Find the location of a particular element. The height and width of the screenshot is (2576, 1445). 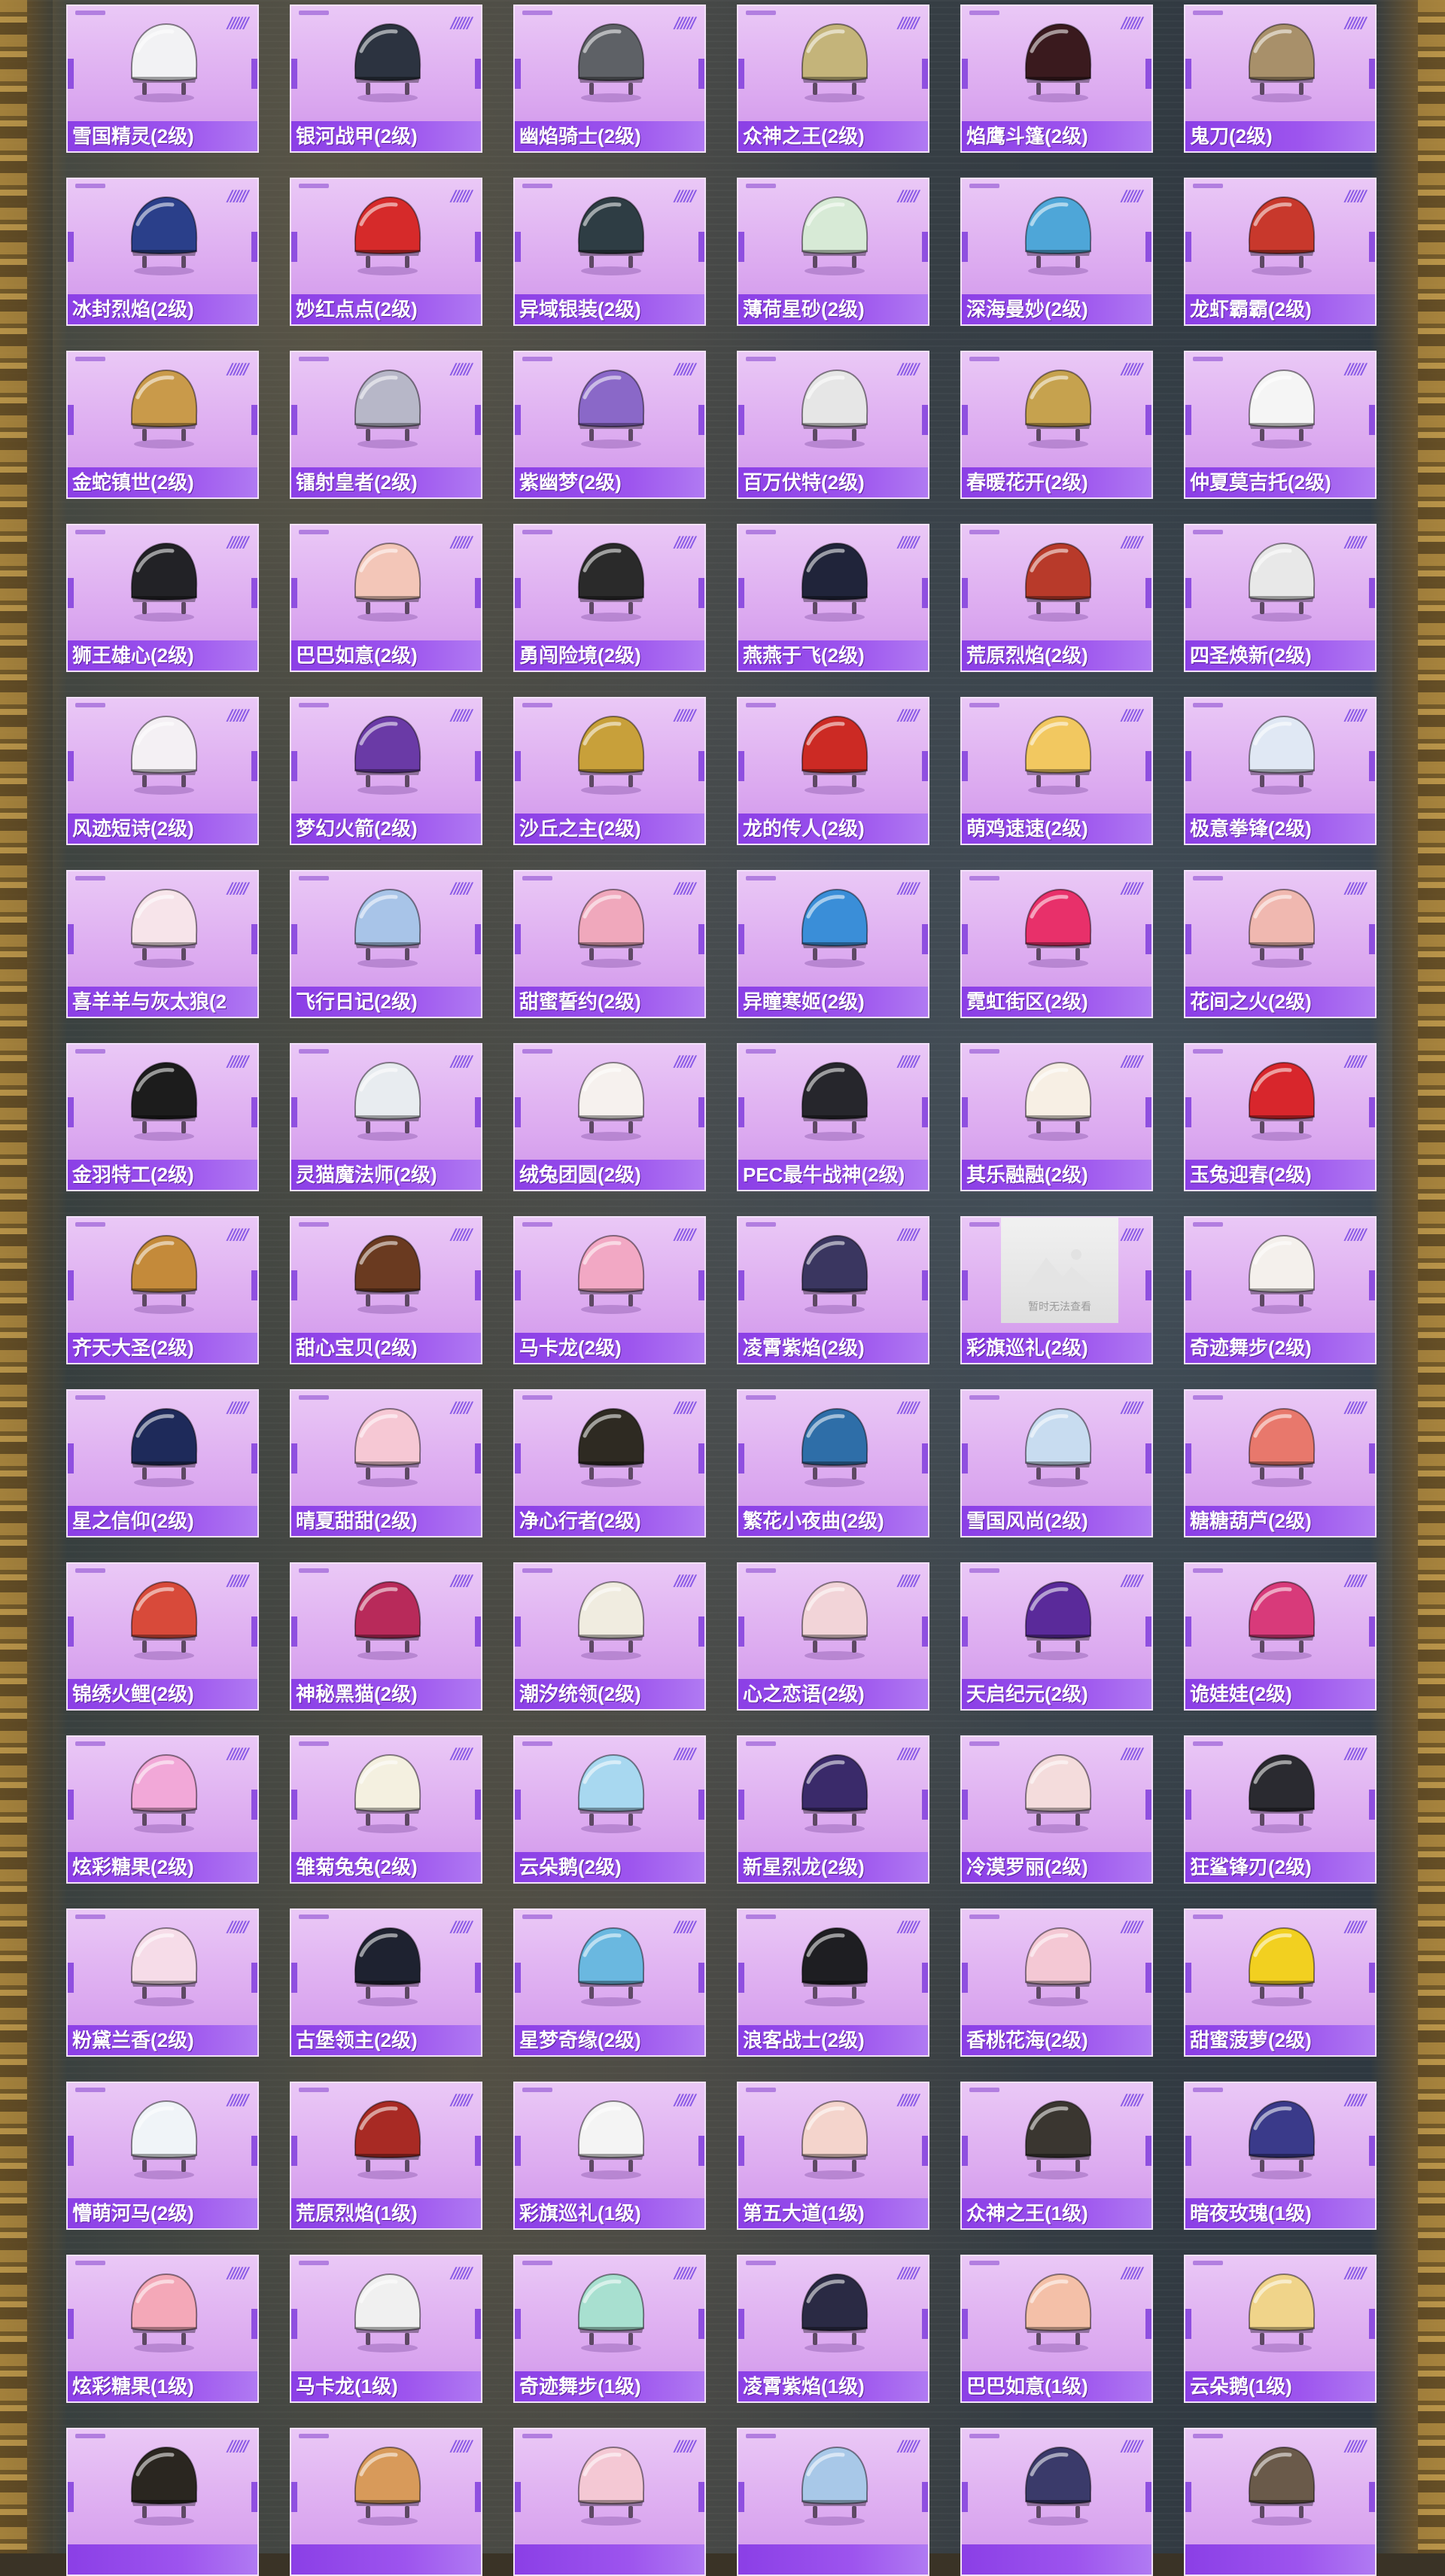

helmet-card: ////// 幽焰骑士(2级) is located at coordinates (609, 79).